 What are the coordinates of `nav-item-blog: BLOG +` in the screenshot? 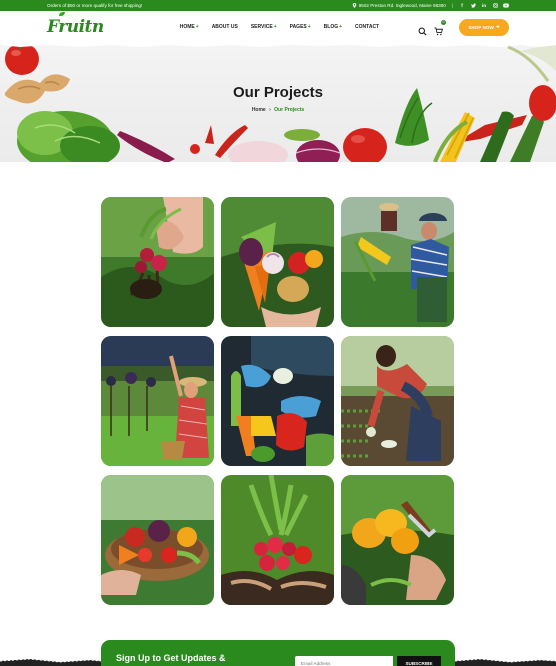 It's located at (333, 27).